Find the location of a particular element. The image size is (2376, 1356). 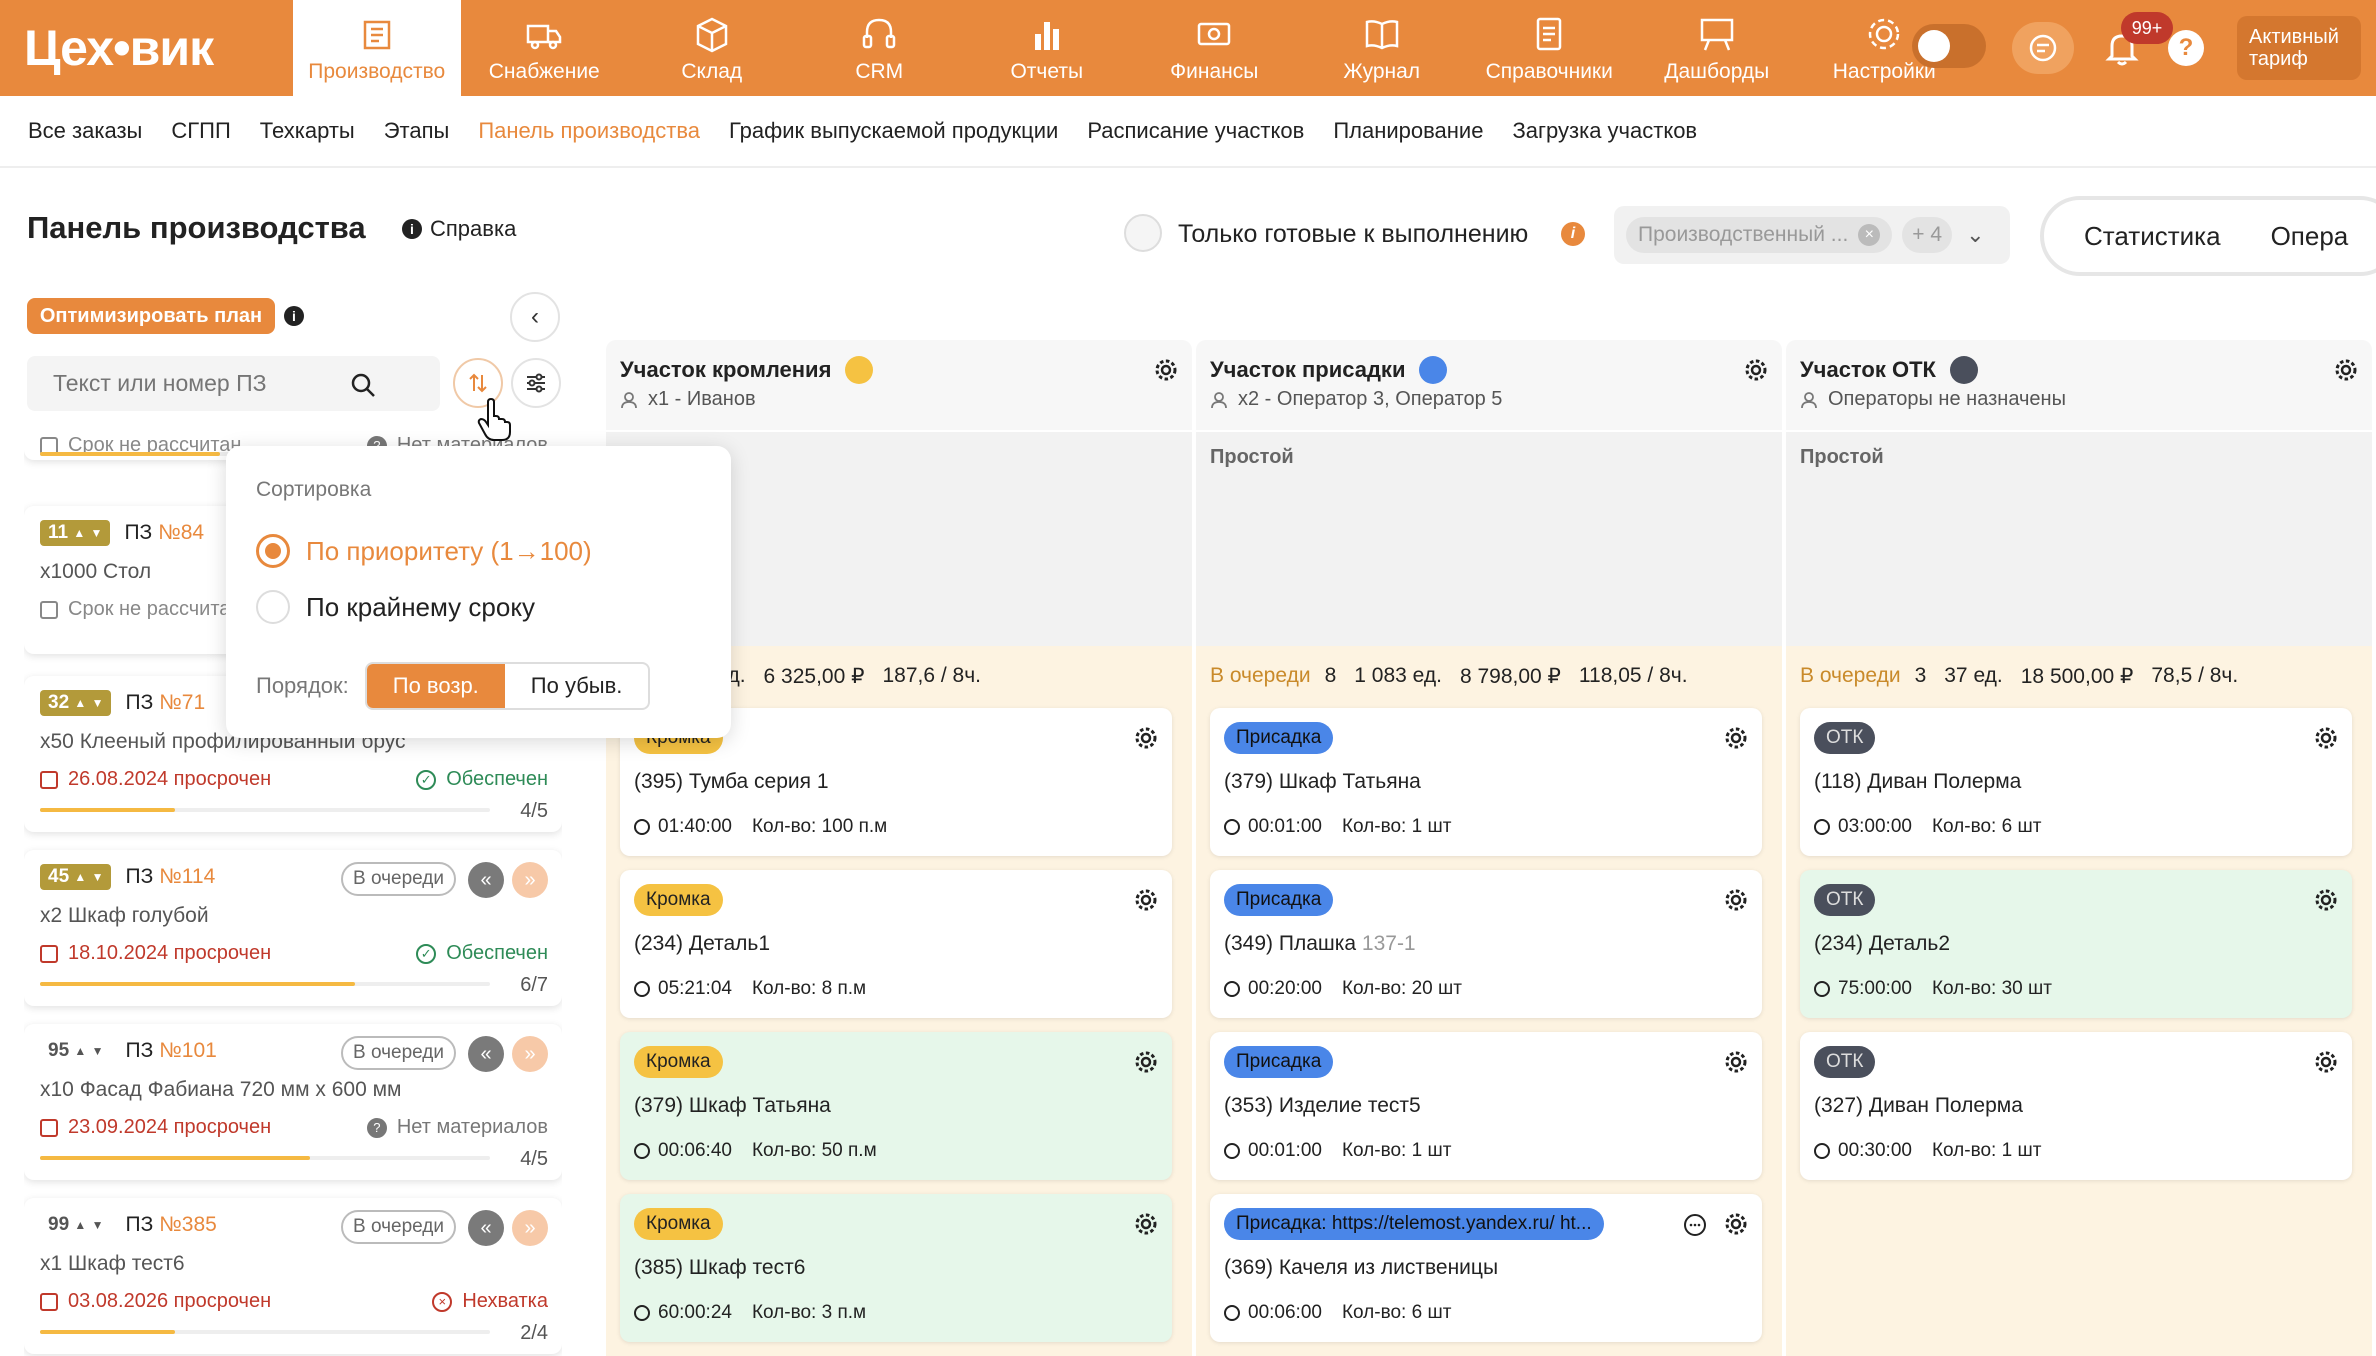

nav-item-6: Журнал is located at coordinates (1382, 48).